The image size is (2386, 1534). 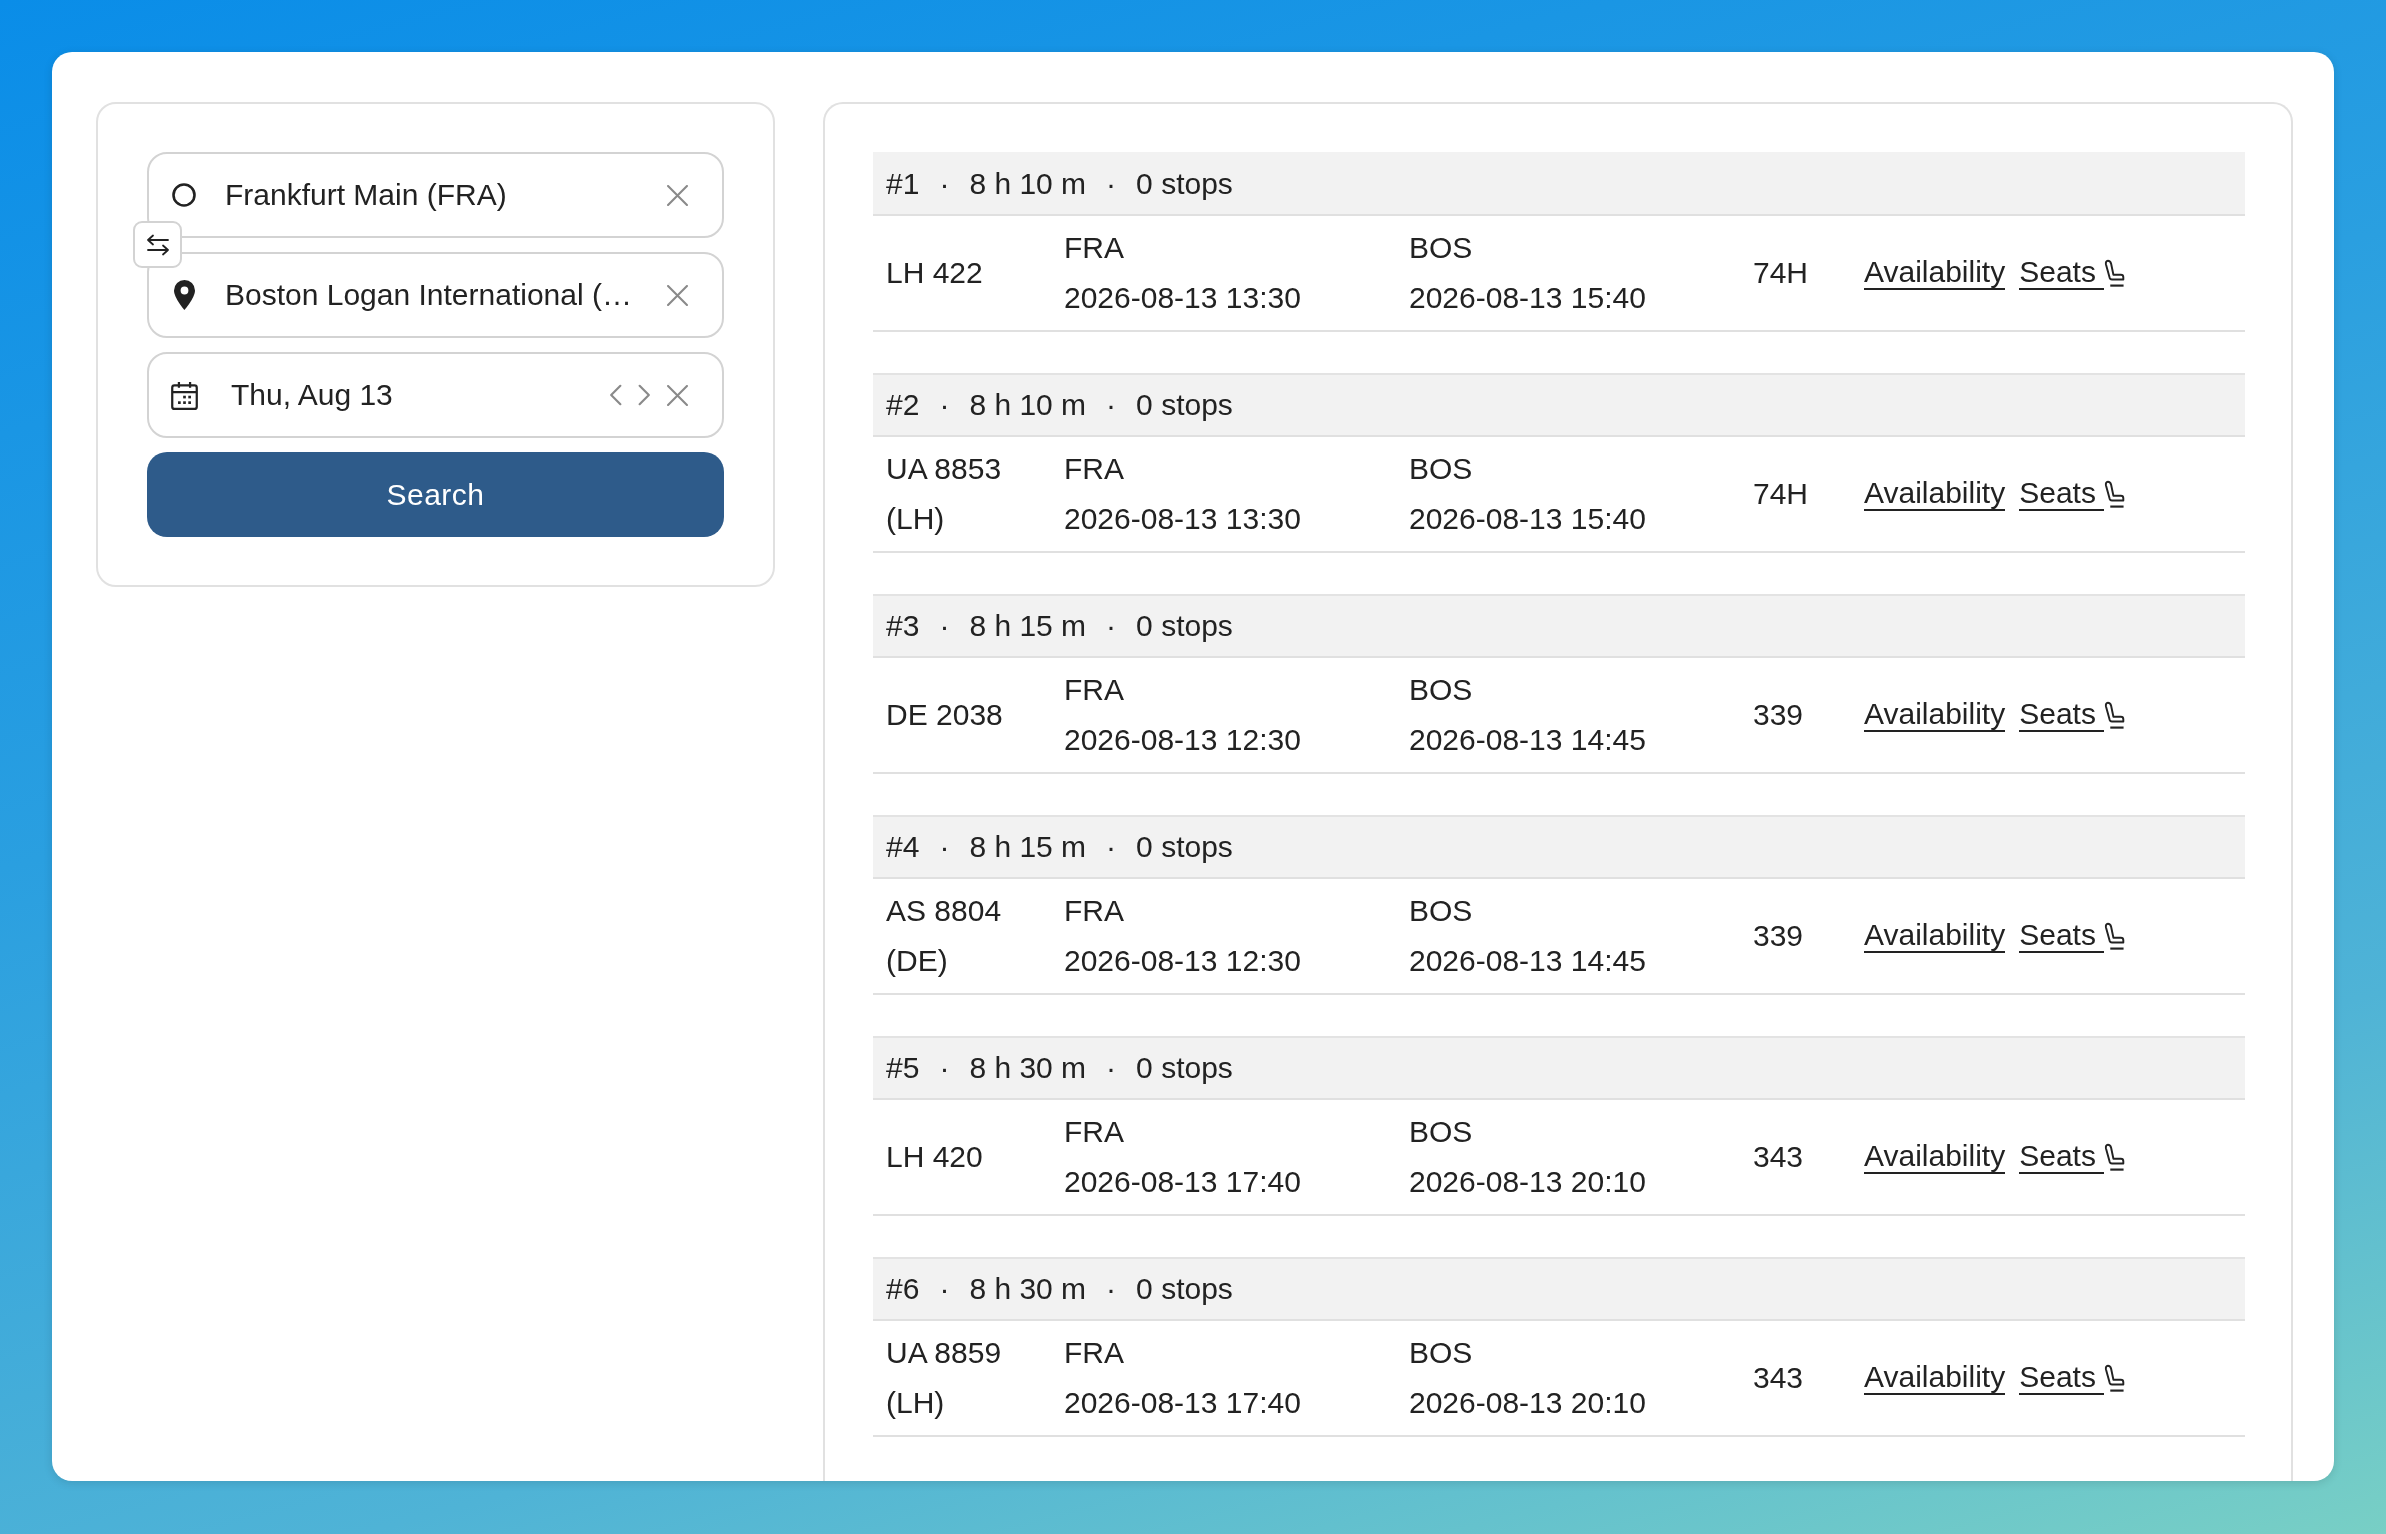 I want to click on chevron-left-icon, so click(x=615, y=395).